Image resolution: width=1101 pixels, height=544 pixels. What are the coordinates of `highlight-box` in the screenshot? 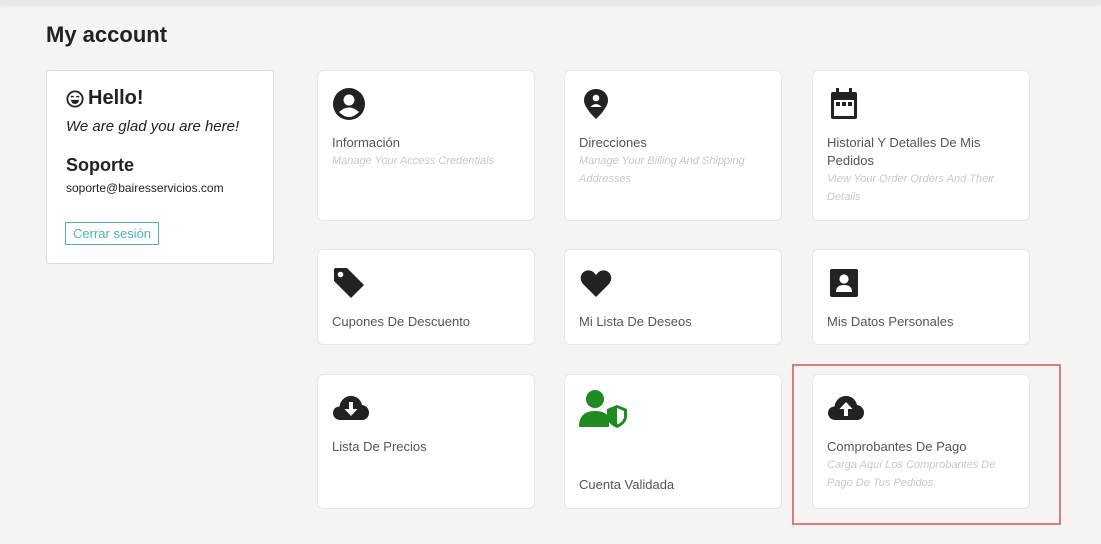 It's located at (926, 444).